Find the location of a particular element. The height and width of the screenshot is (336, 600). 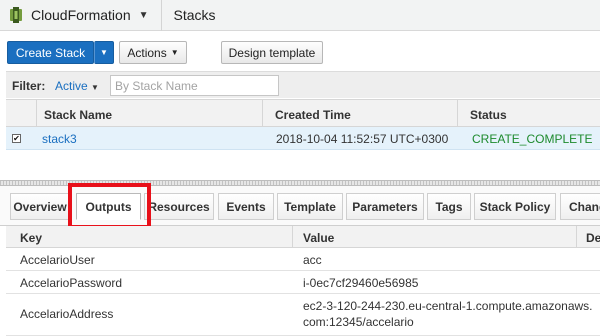

tab-stack-policy: Stack Policy is located at coordinates (515, 206).